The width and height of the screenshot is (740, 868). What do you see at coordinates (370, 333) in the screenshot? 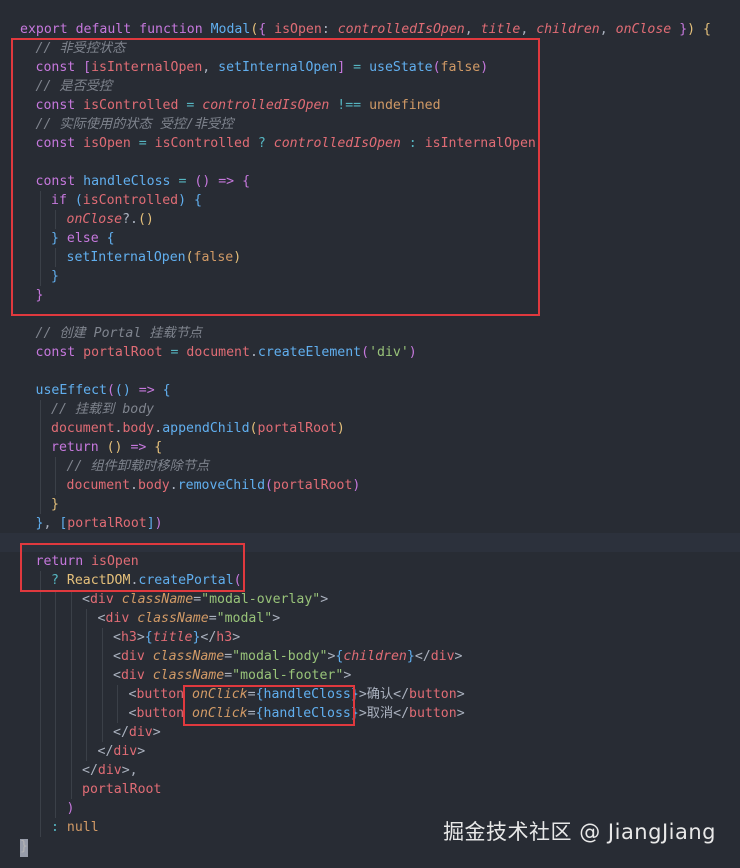
I see `code-line: // 创建 Portal 挂载节点` at bounding box center [370, 333].